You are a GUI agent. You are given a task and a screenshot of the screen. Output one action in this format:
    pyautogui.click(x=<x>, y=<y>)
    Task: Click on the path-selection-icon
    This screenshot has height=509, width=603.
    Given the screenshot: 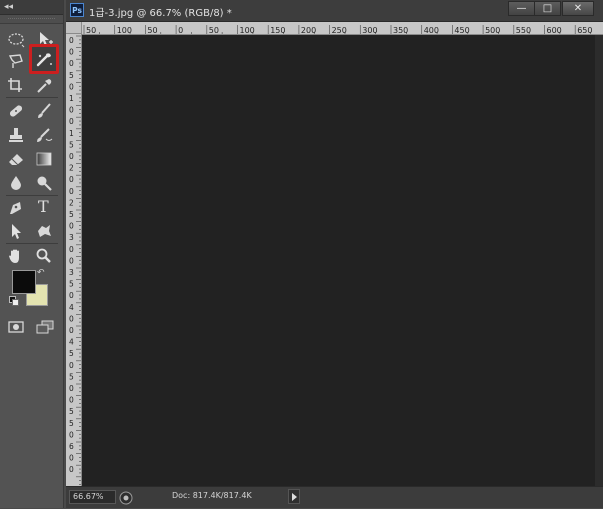 What is the action you would take?
    pyautogui.click(x=16, y=231)
    